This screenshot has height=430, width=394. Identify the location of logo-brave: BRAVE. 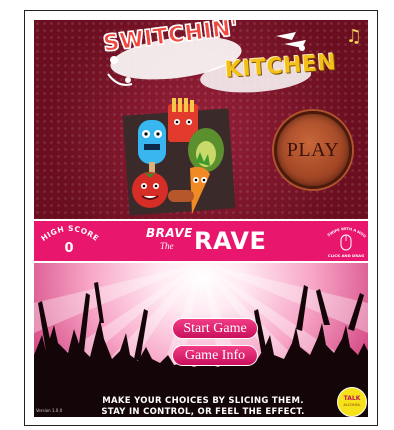
(169, 233).